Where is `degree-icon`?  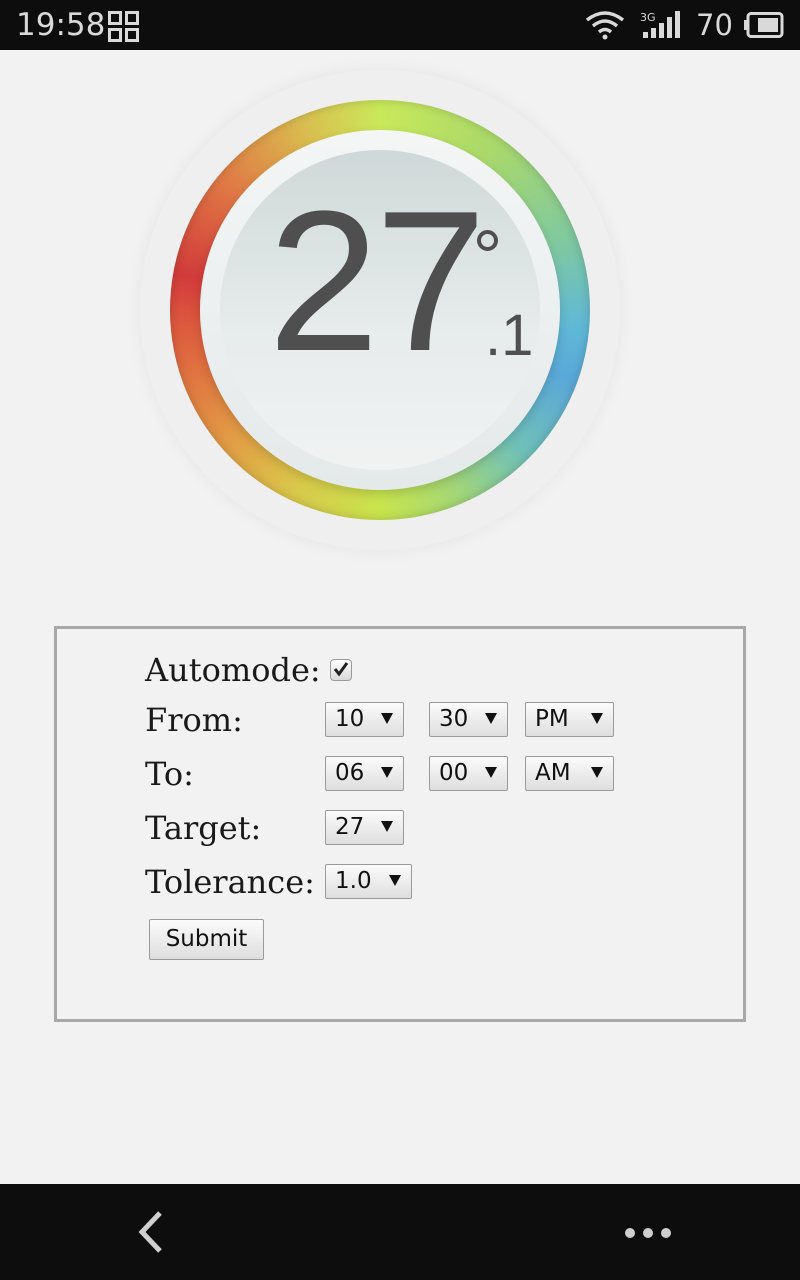
degree-icon is located at coordinates (487, 240).